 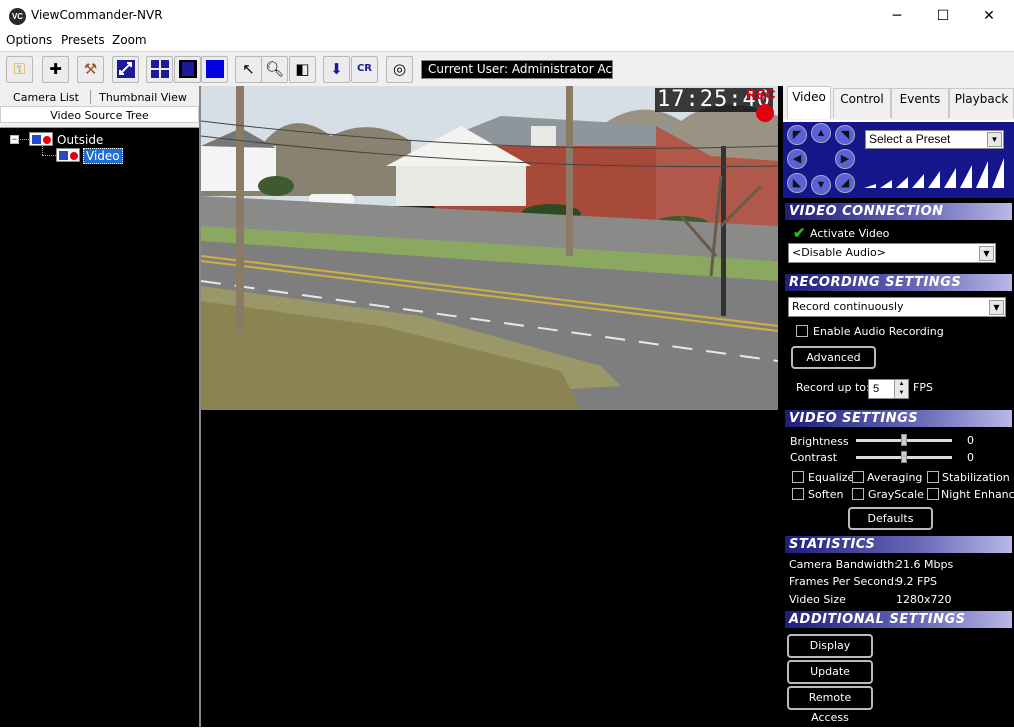 I want to click on recording-mode-value: Record continuously, so click(x=848, y=306).